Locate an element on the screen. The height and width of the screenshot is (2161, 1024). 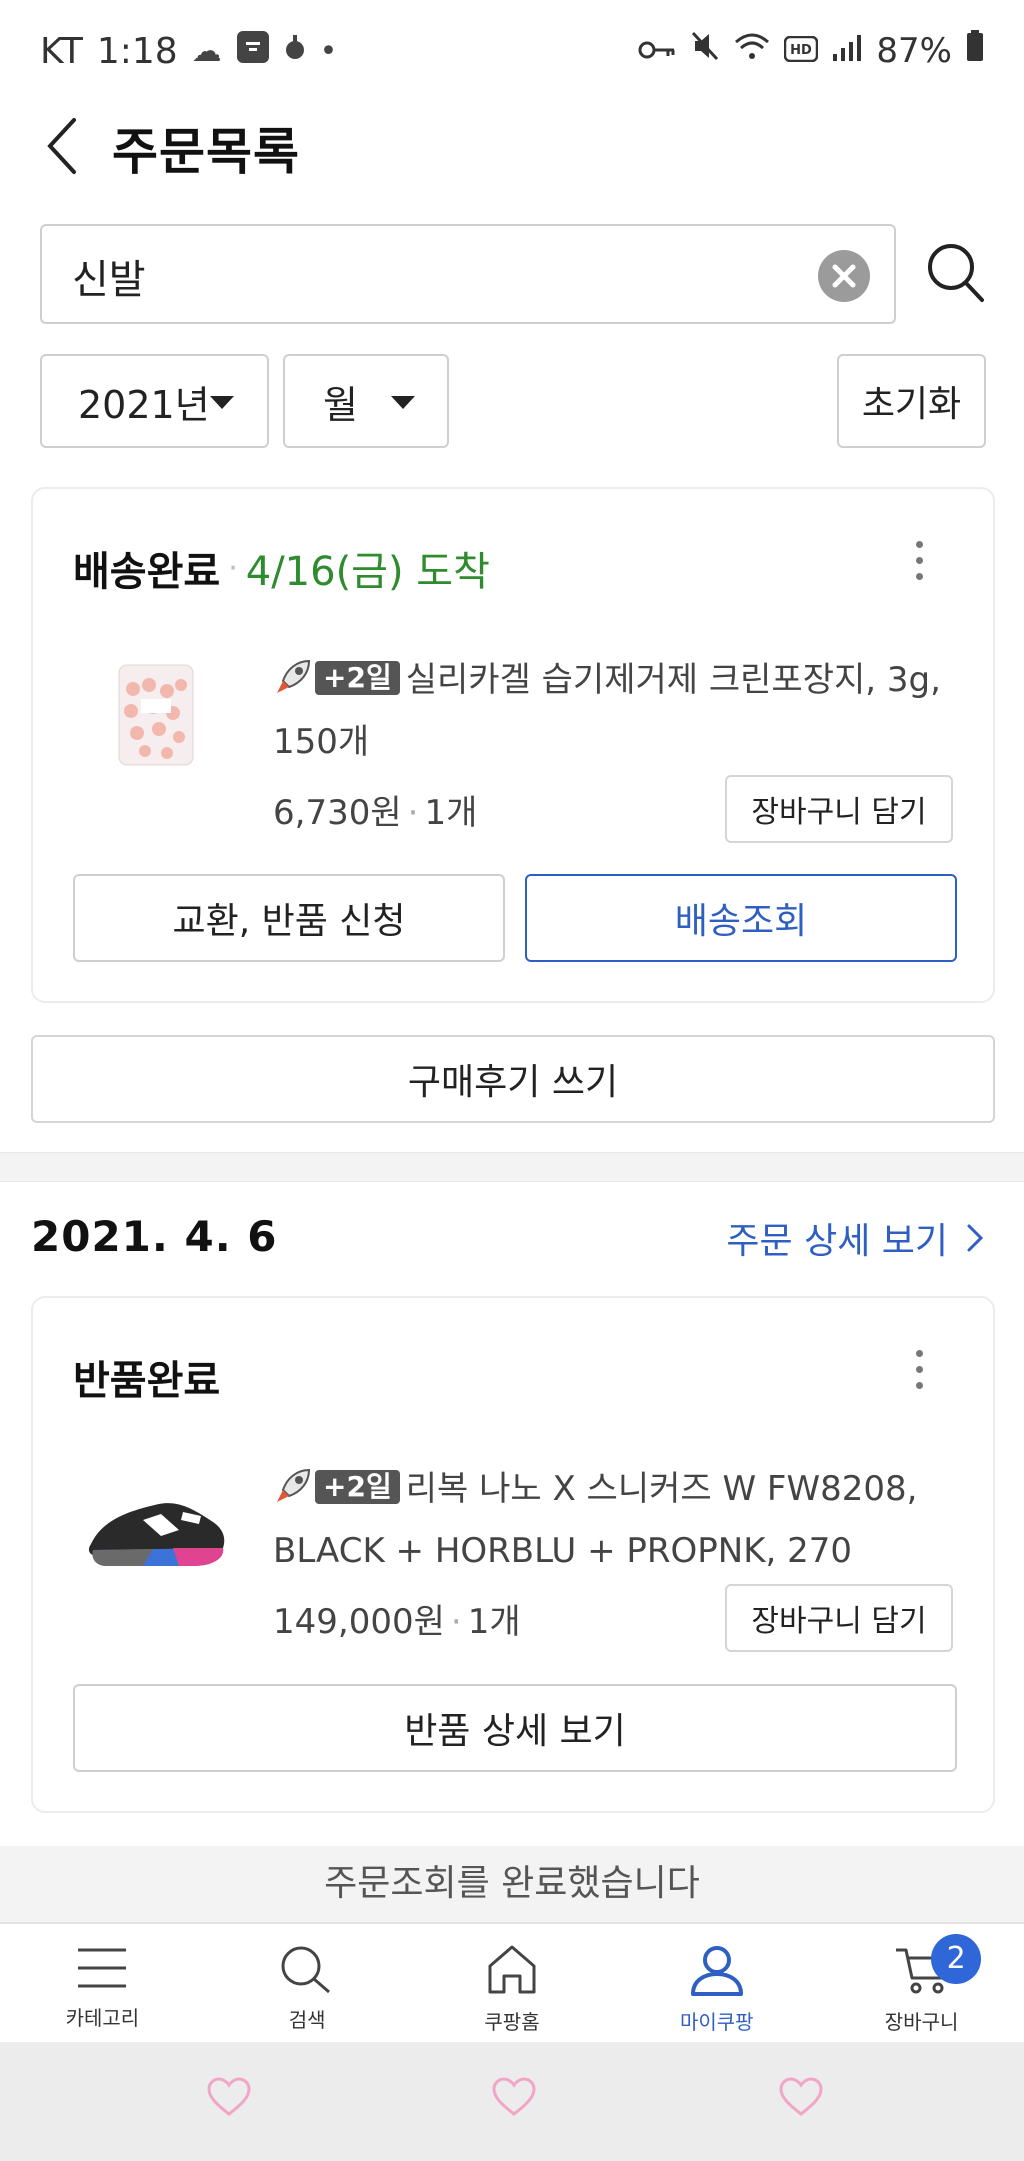
product-name-line: +2일 실리카겔 습기제거제 크린포장지, 3g, 150개 is located at coordinates (623, 711).